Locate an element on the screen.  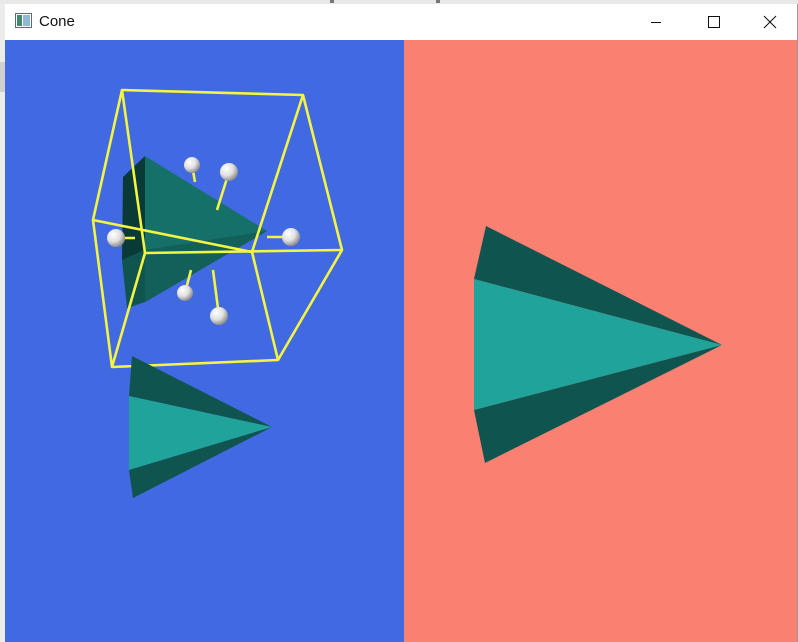
window-title: Cone is located at coordinates (57, 21).